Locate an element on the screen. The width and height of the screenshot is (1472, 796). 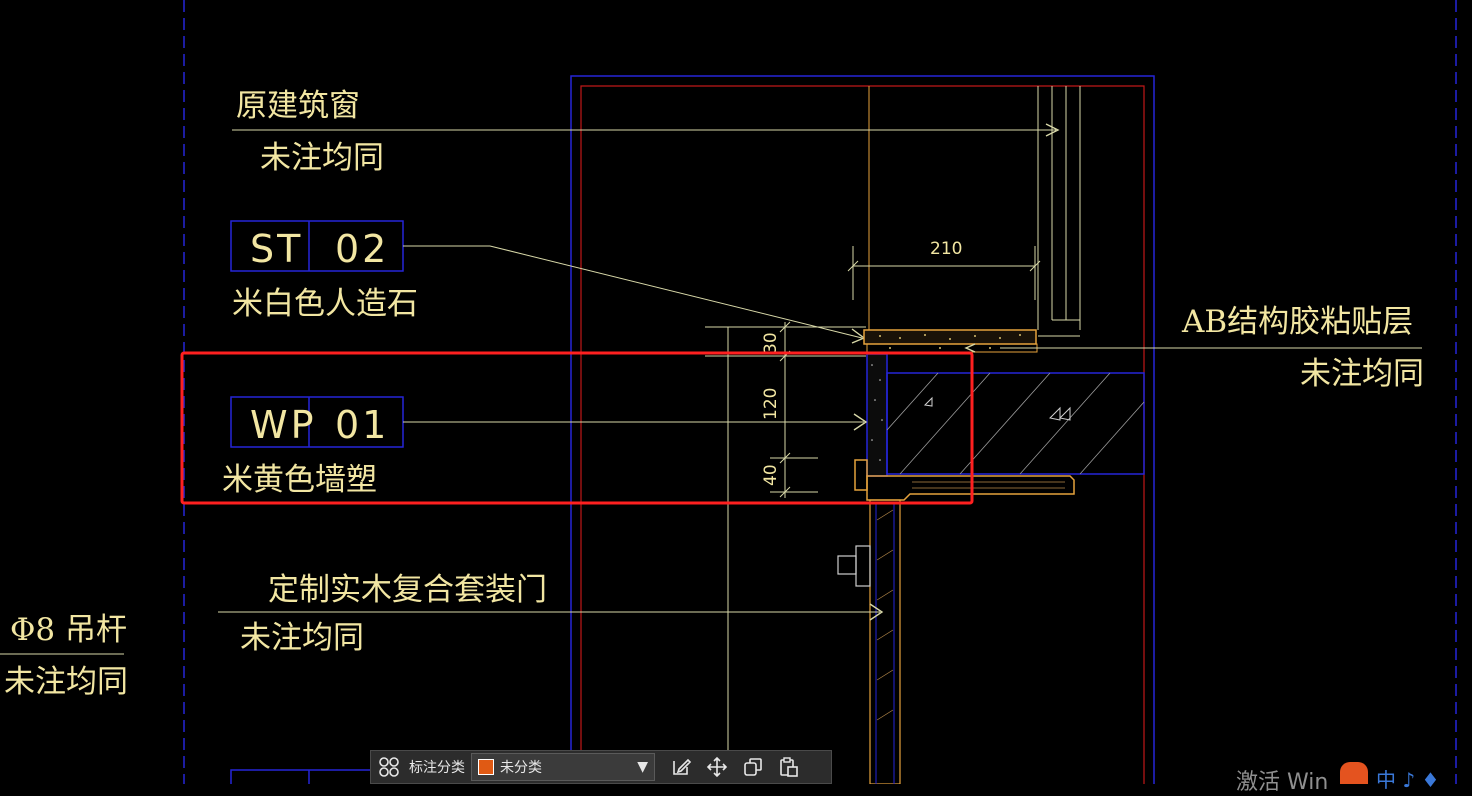
dim-40-label: 40 is located at coordinates (771, 475).